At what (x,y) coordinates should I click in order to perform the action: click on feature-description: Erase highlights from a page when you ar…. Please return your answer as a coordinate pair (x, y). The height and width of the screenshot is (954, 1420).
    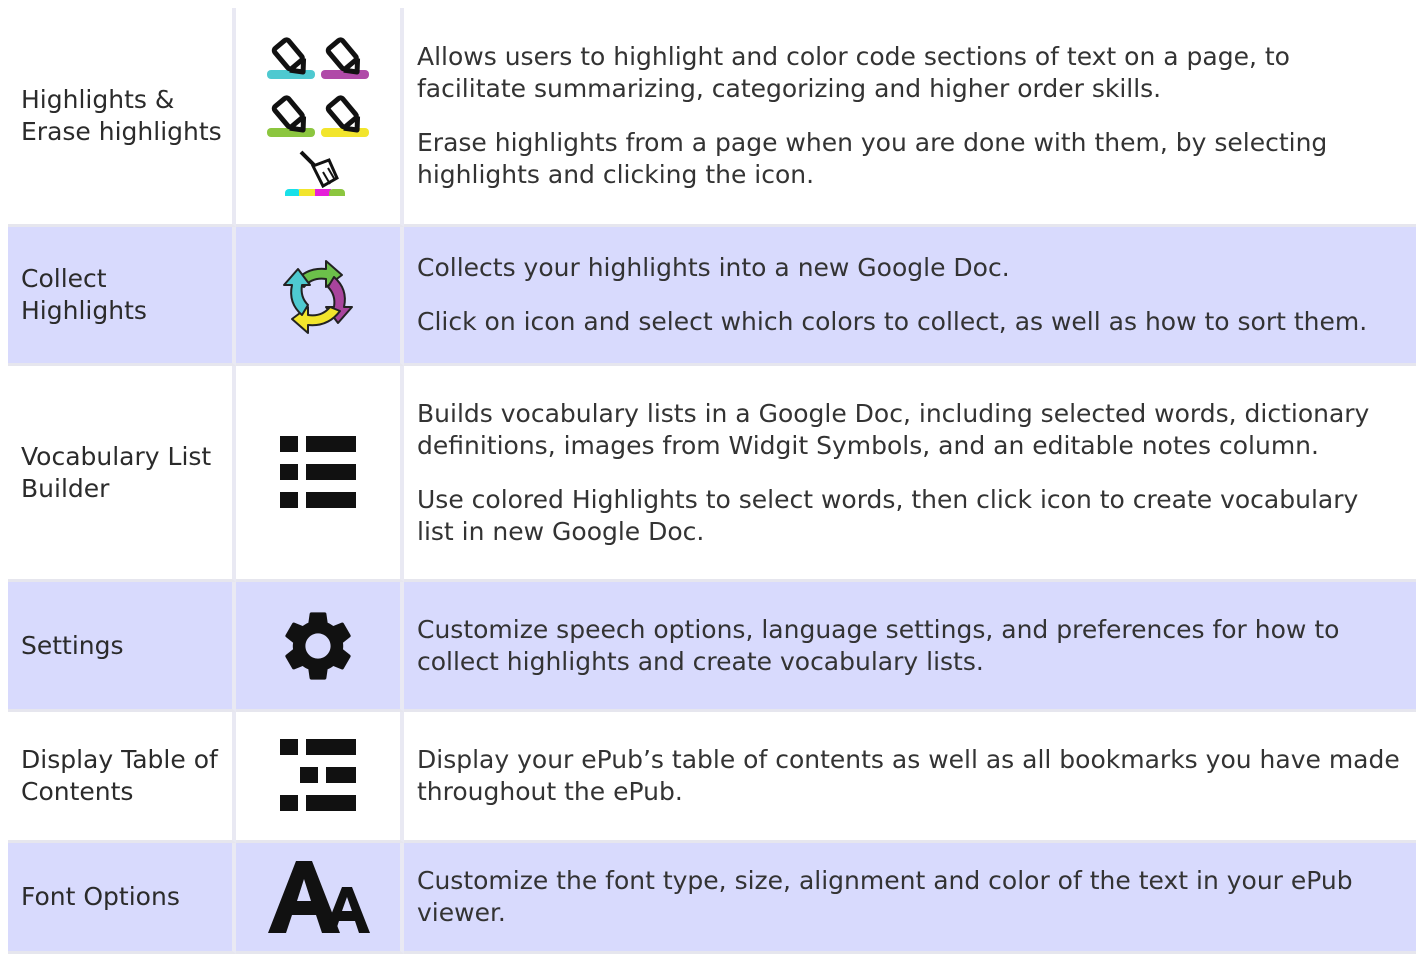
    Looking at the image, I should click on (872, 158).